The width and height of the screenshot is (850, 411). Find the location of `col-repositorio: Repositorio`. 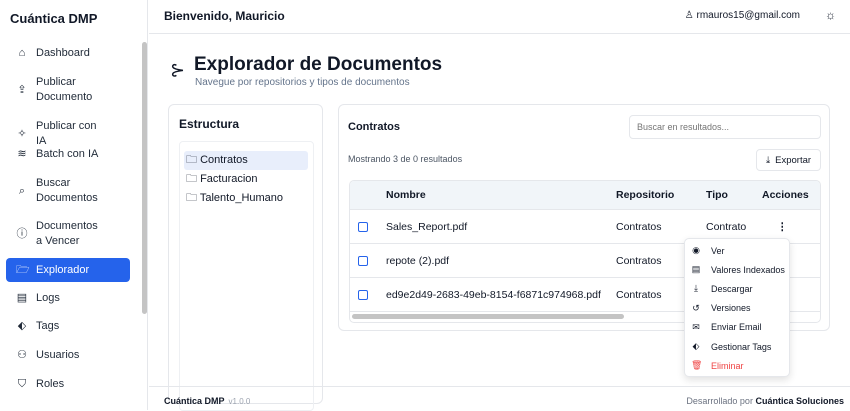

col-repositorio: Repositorio is located at coordinates (645, 195).